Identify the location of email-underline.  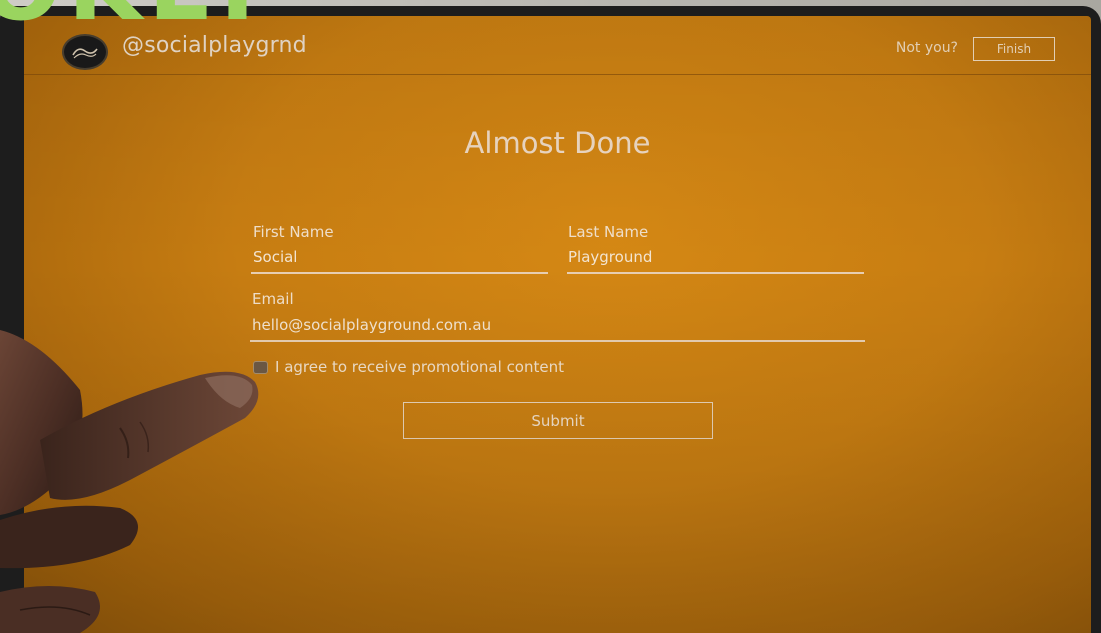
(557, 341).